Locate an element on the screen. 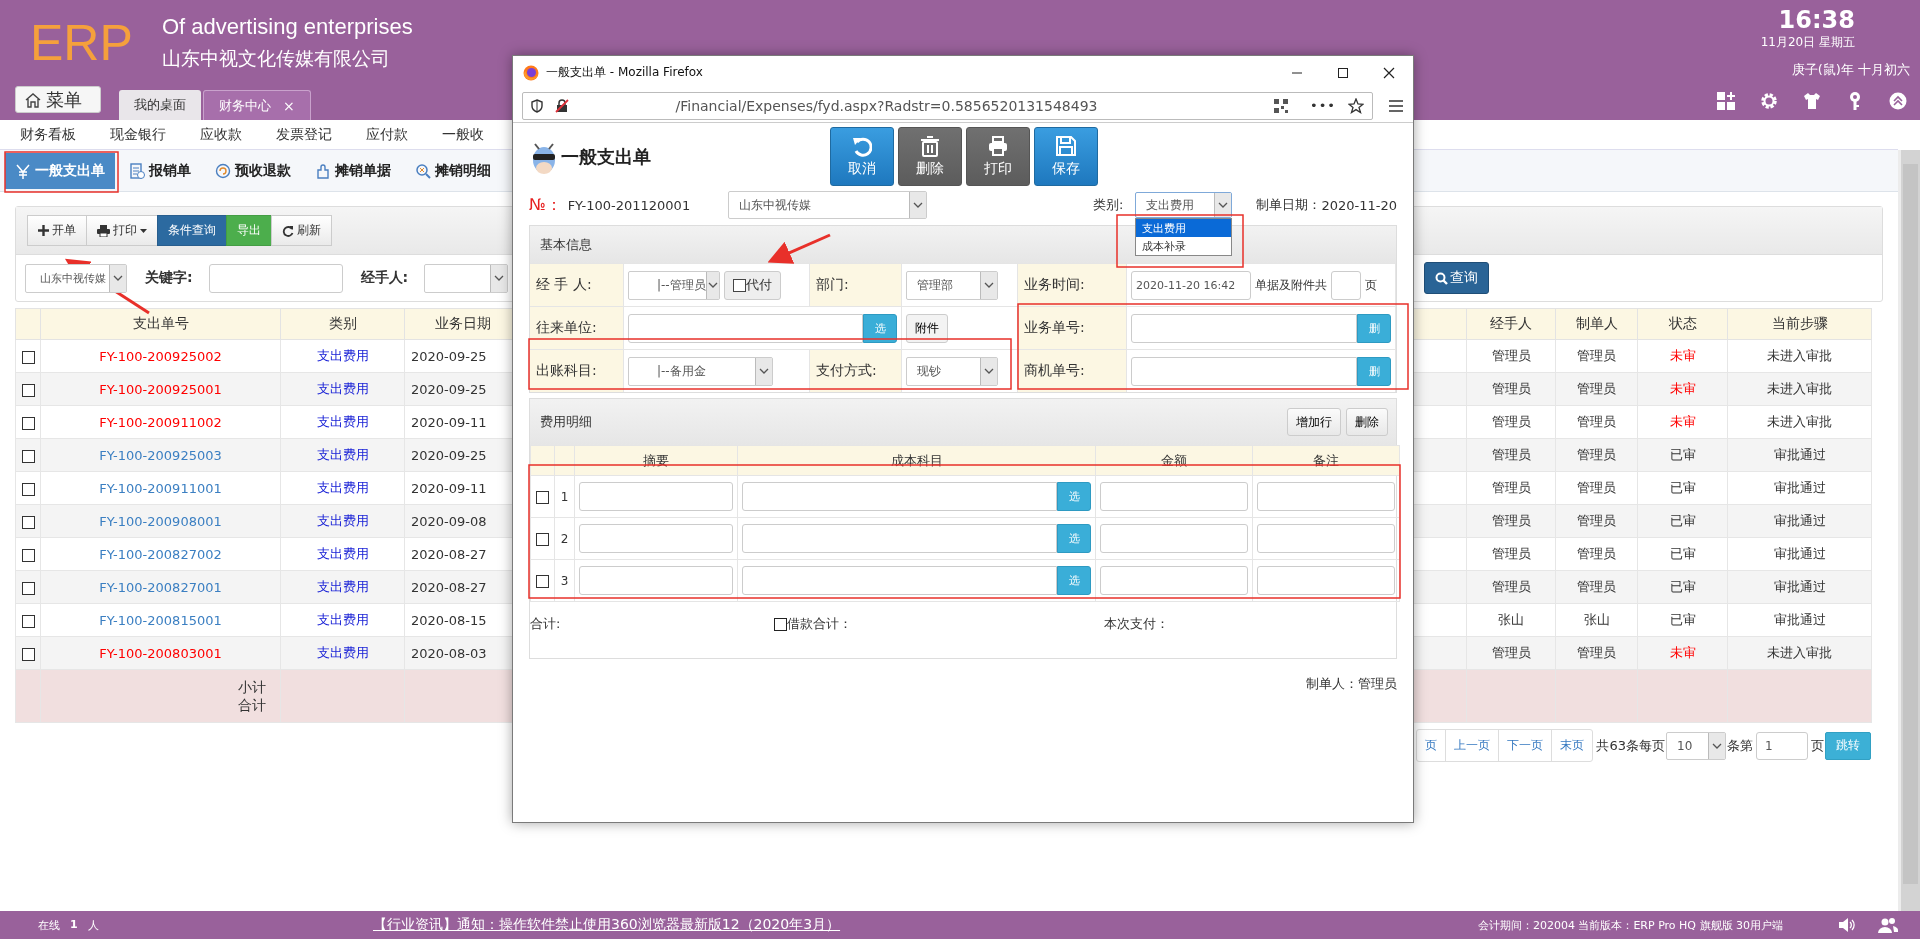 The height and width of the screenshot is (939, 1920). pagination-link: 下一页 is located at coordinates (1525, 745).